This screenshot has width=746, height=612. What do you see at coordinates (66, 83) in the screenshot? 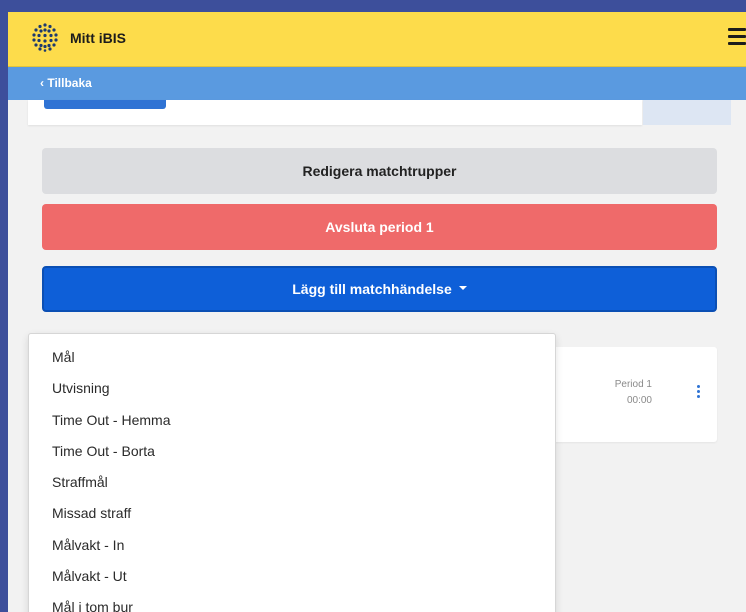
I see `back-link: ‹ Tillbaka` at bounding box center [66, 83].